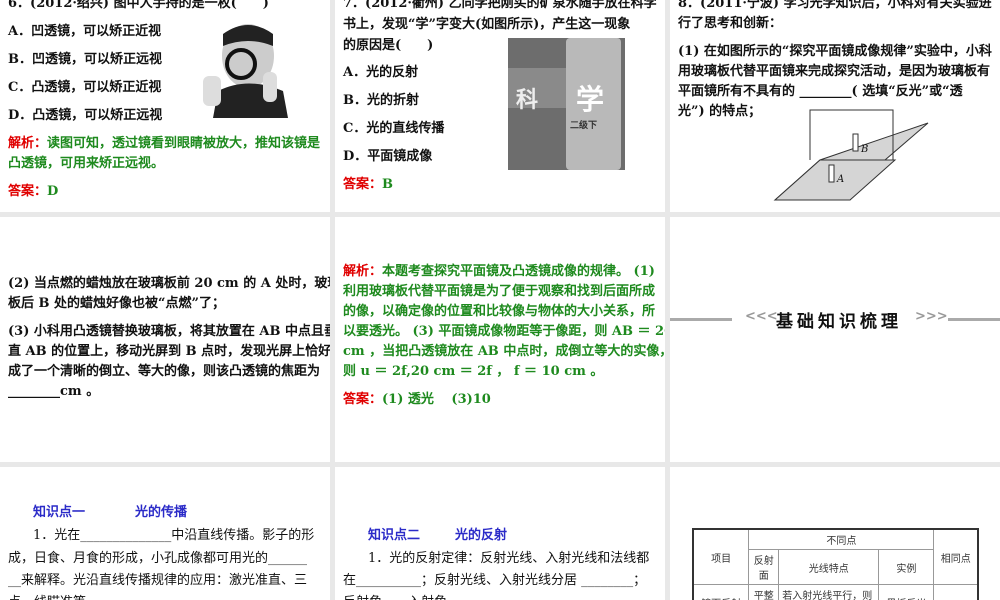 Image resolution: width=1000 pixels, height=600 pixels. I want to click on question-line: 书上，发现“学”字变大(如图所示)，产生这一现象, so click(487, 24).